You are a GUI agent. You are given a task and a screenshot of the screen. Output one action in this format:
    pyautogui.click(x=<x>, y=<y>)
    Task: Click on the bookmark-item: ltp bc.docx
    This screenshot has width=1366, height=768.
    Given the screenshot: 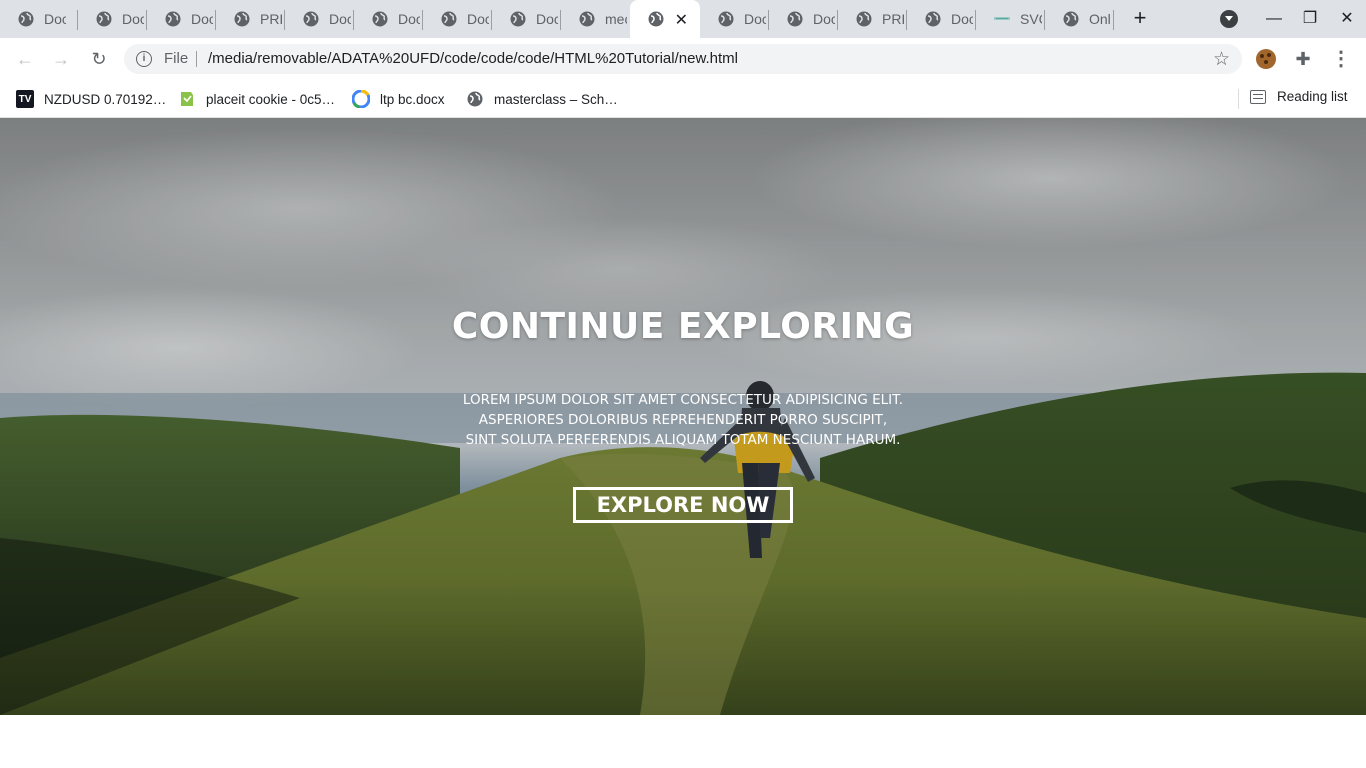 What is the action you would take?
    pyautogui.click(x=398, y=99)
    